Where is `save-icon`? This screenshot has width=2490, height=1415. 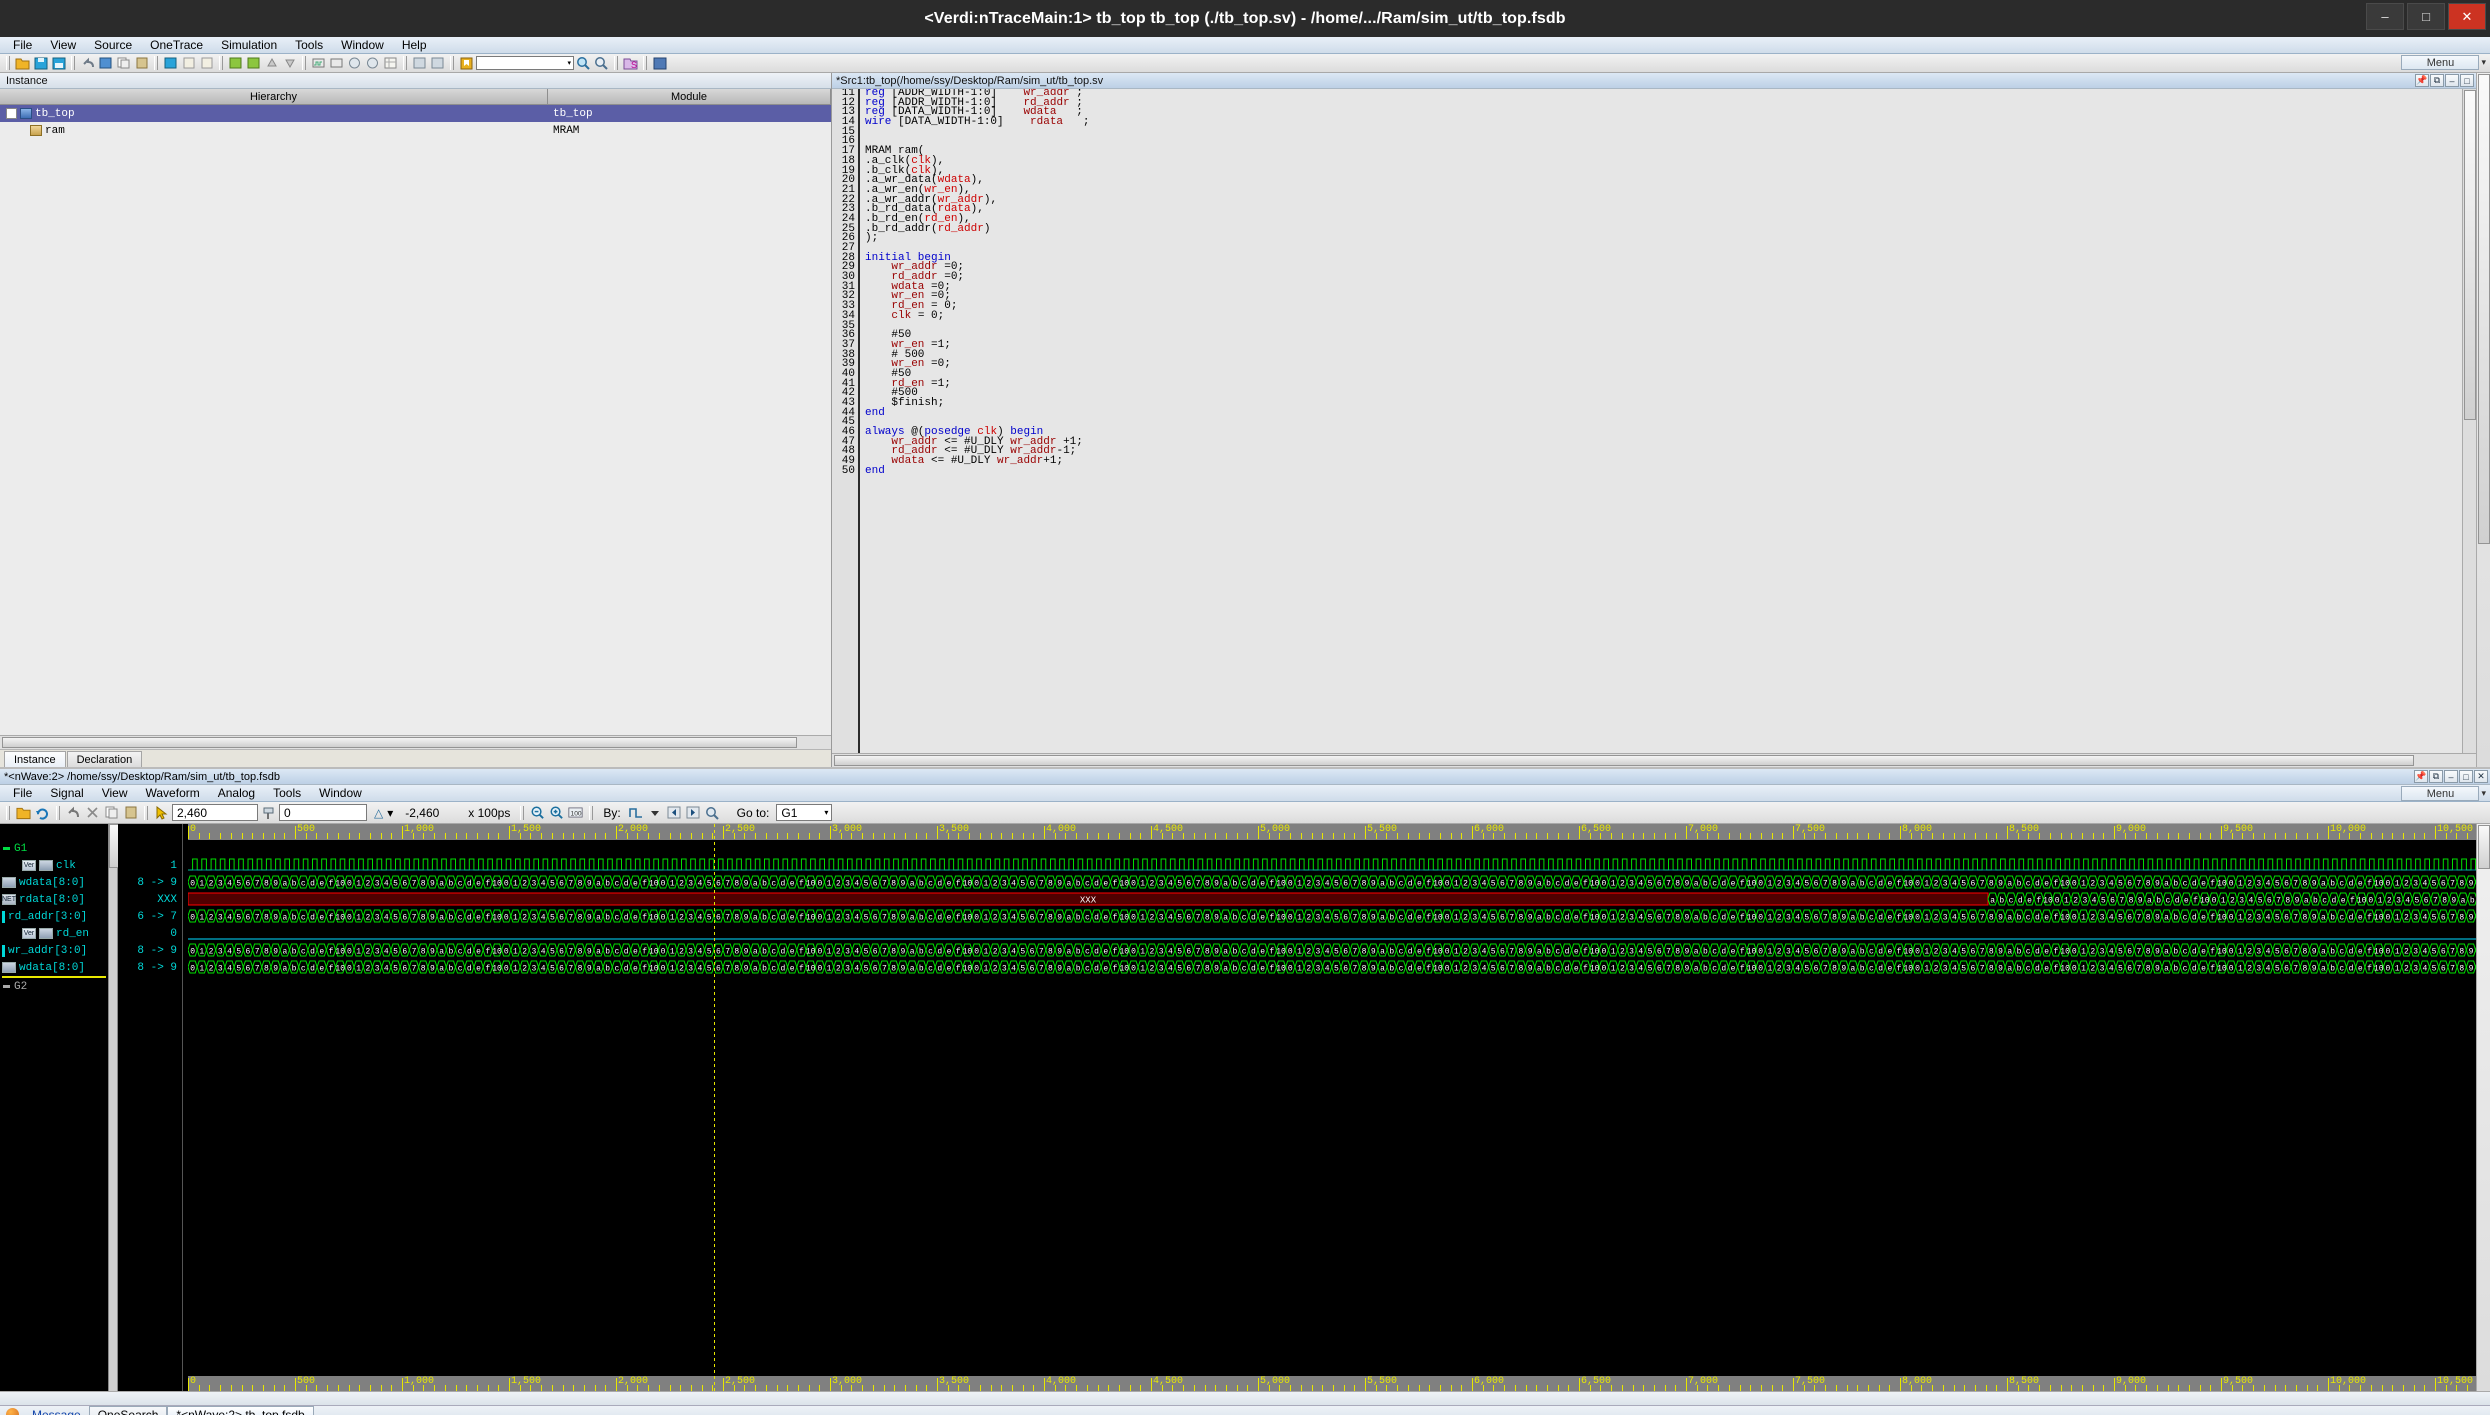
save-icon is located at coordinates (40, 63).